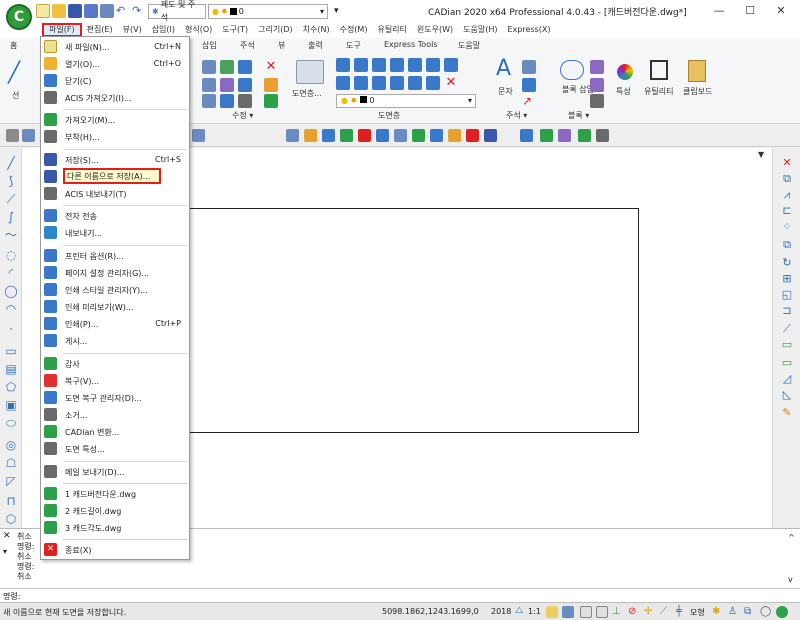 This screenshot has height=620, width=800. What do you see at coordinates (451, 83) in the screenshot?
I see `layer-delete-icon: ✕` at bounding box center [451, 83].